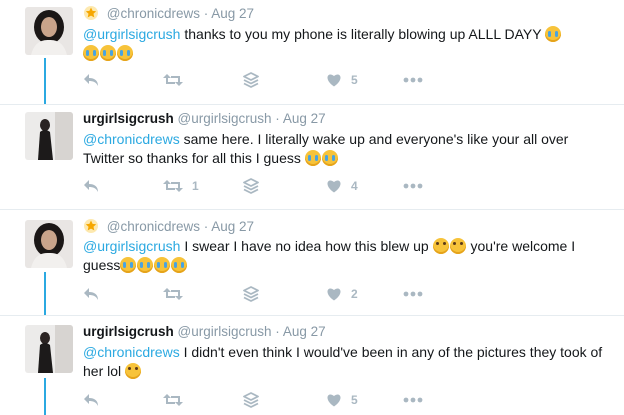 Image resolution: width=624 pixels, height=415 pixels. What do you see at coordinates (263, 80) in the screenshot?
I see `tweet-actions: 5` at bounding box center [263, 80].